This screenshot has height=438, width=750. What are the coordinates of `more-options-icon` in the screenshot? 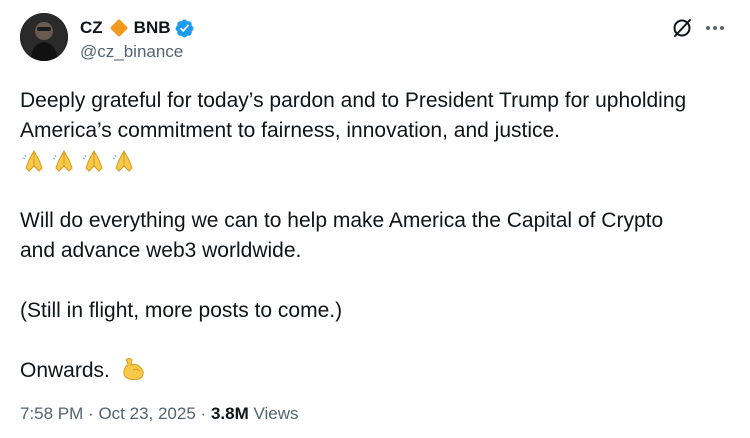 It's located at (715, 28).